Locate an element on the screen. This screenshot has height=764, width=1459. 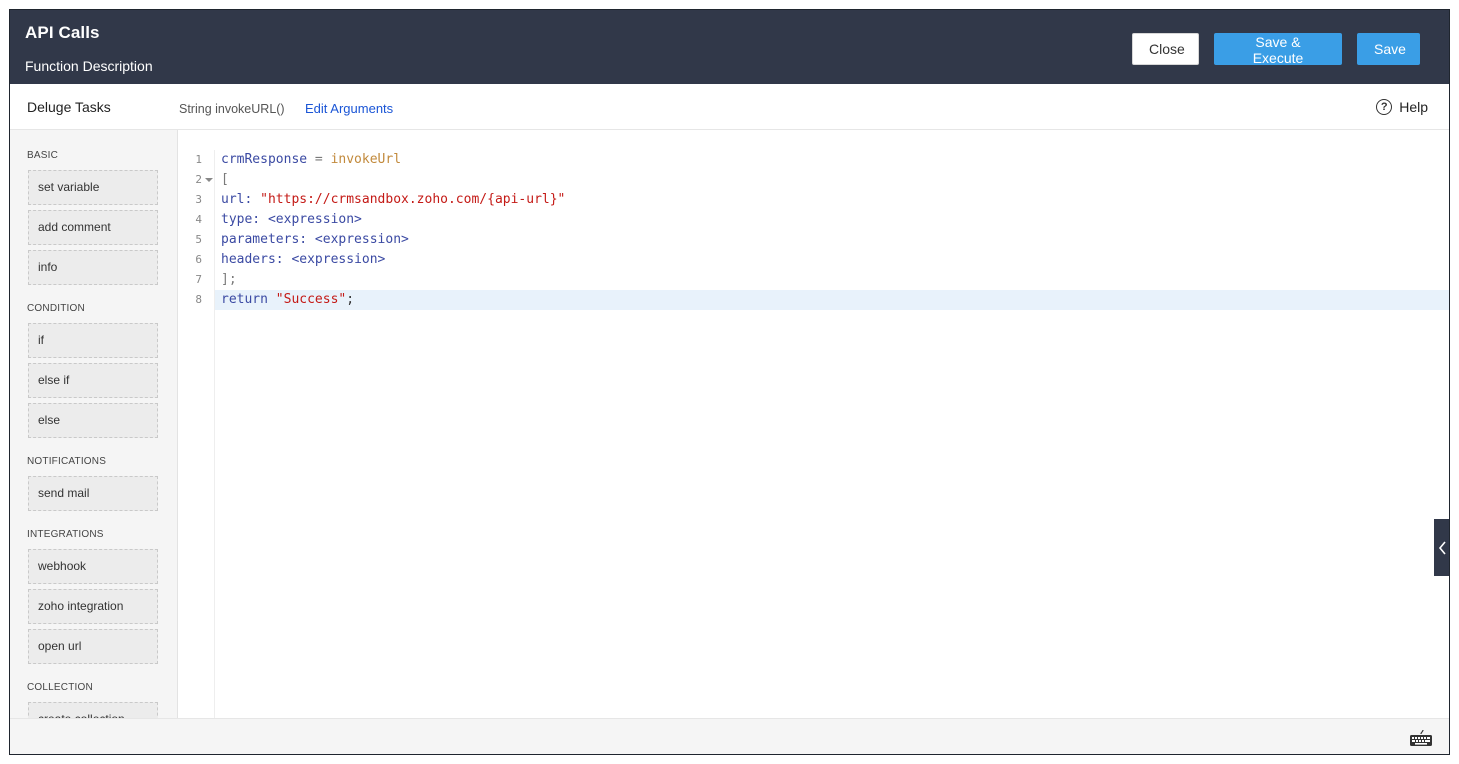
task-add-comment: add comment is located at coordinates (93, 227).